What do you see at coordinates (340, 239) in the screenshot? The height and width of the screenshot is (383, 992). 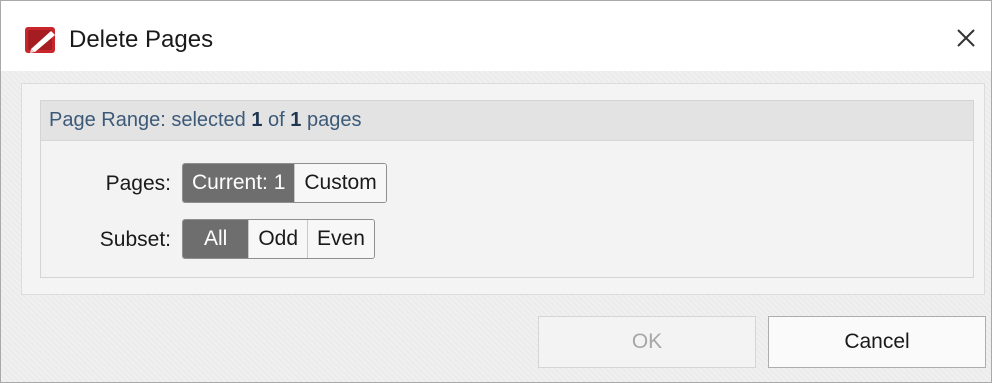 I see `subset-option-even: Even` at bounding box center [340, 239].